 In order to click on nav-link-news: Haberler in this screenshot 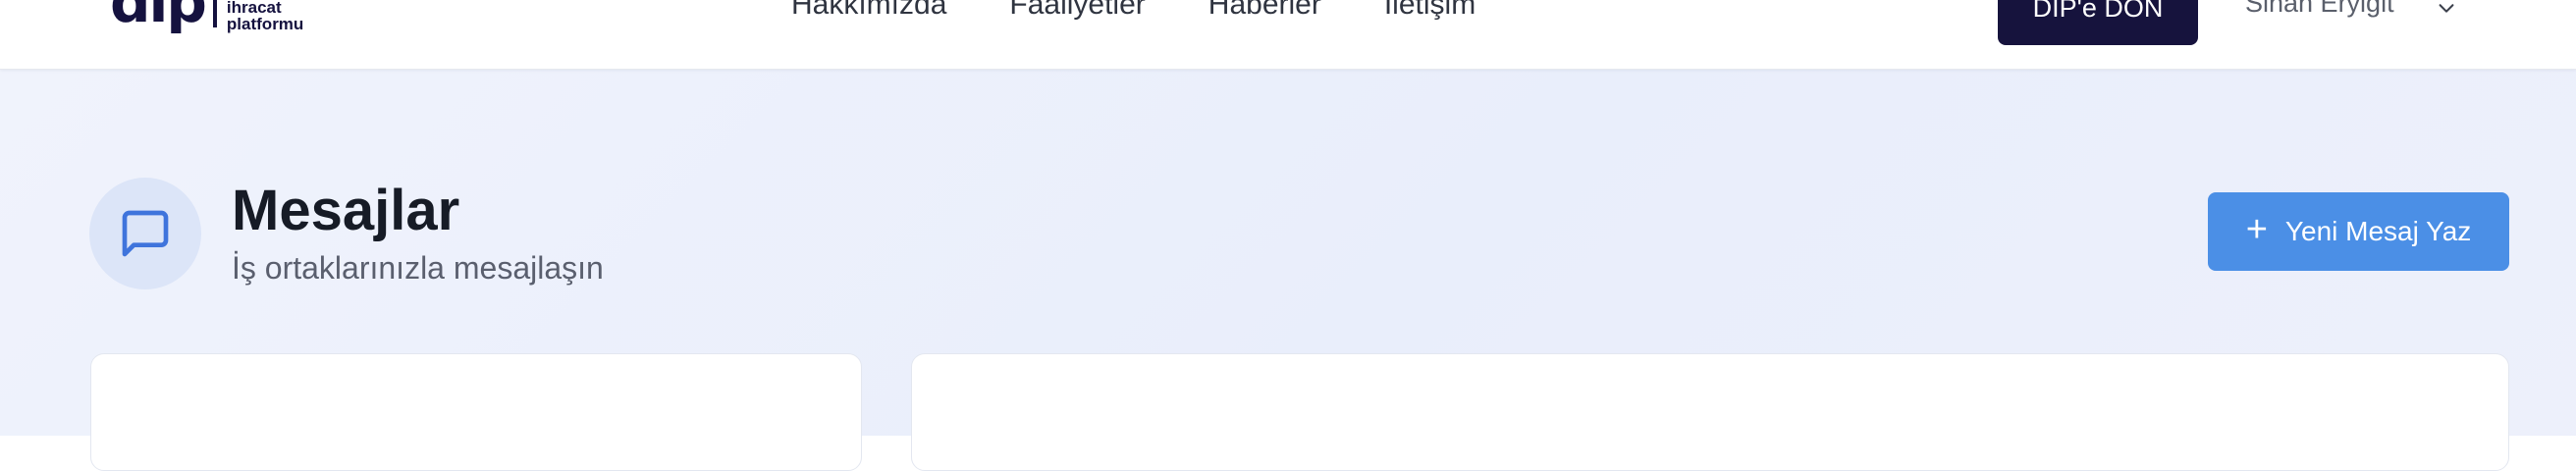, I will do `click(1264, 10)`.